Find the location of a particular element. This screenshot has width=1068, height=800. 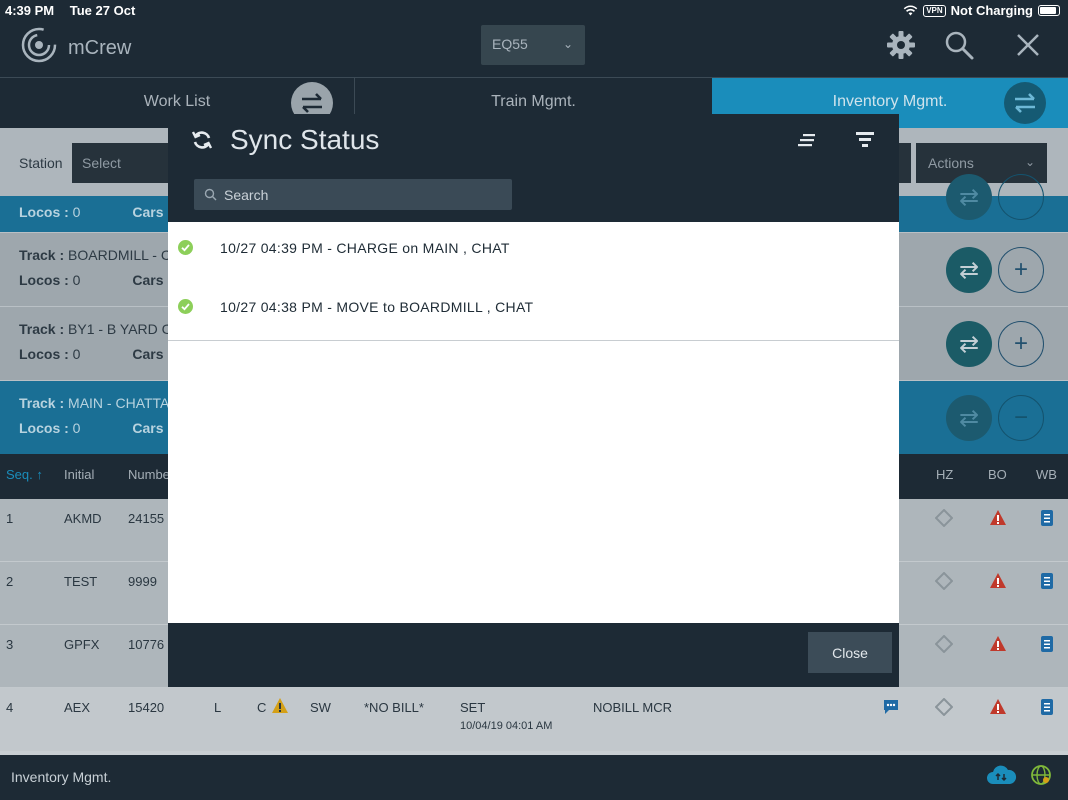

mcrew-logo-icon is located at coordinates (39, 45).